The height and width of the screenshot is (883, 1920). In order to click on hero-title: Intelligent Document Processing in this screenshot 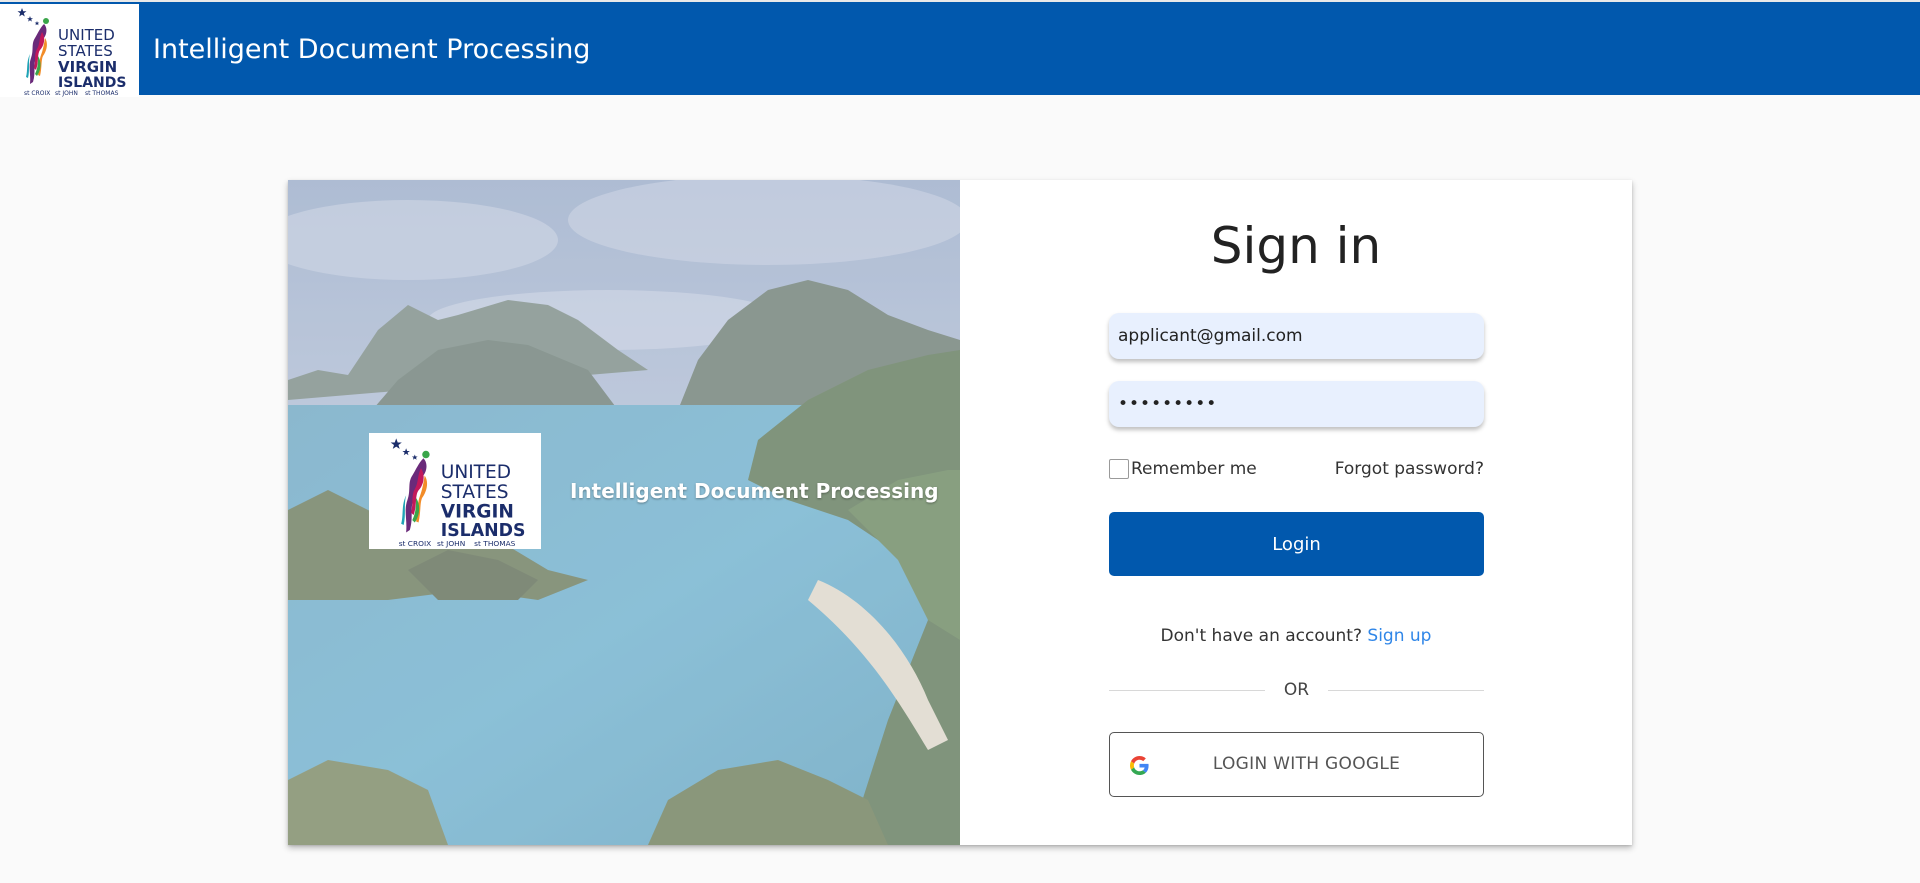, I will do `click(754, 491)`.